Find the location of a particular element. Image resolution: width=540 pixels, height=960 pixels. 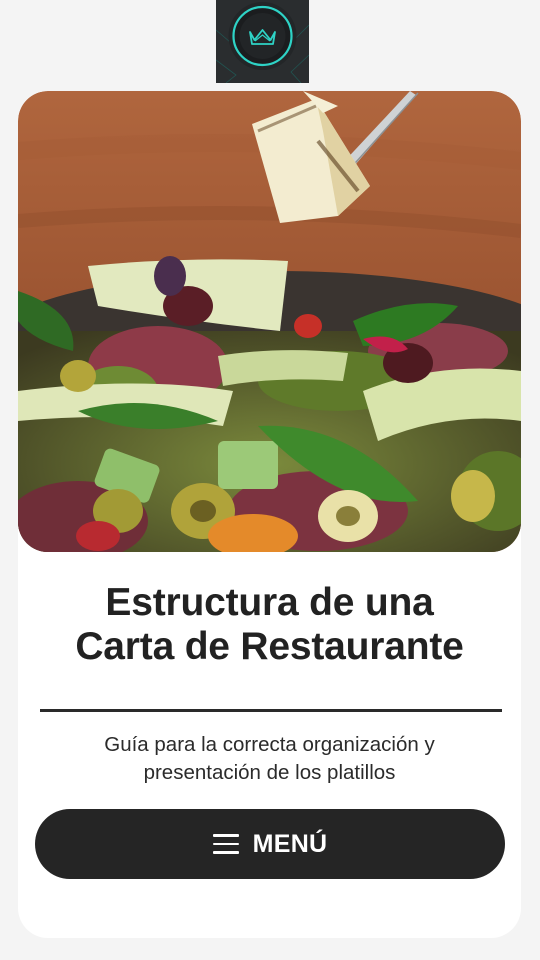

crown-icon is located at coordinates (262, 41).